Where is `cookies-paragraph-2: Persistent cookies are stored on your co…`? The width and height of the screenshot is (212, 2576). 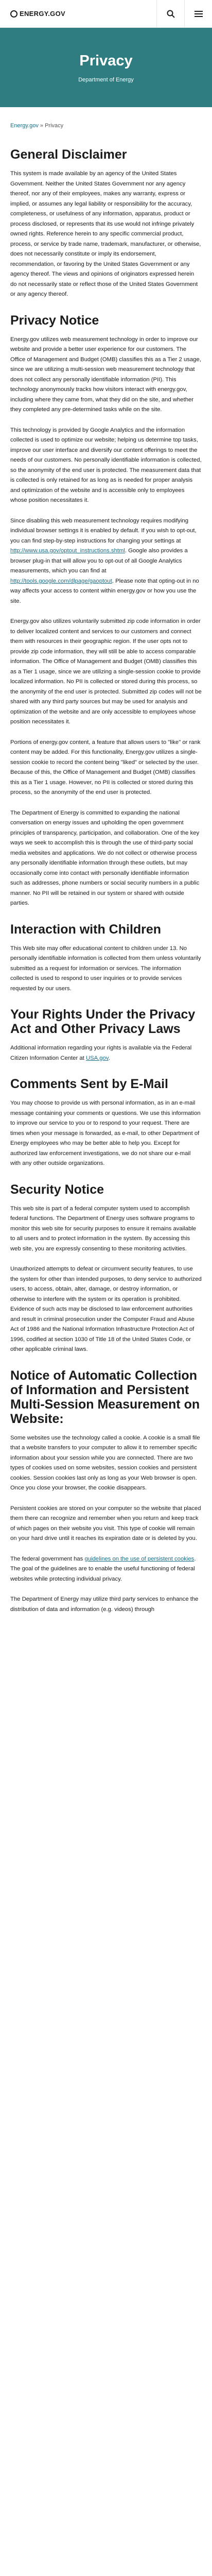 cookies-paragraph-2: Persistent cookies are stored on your co… is located at coordinates (105, 1523).